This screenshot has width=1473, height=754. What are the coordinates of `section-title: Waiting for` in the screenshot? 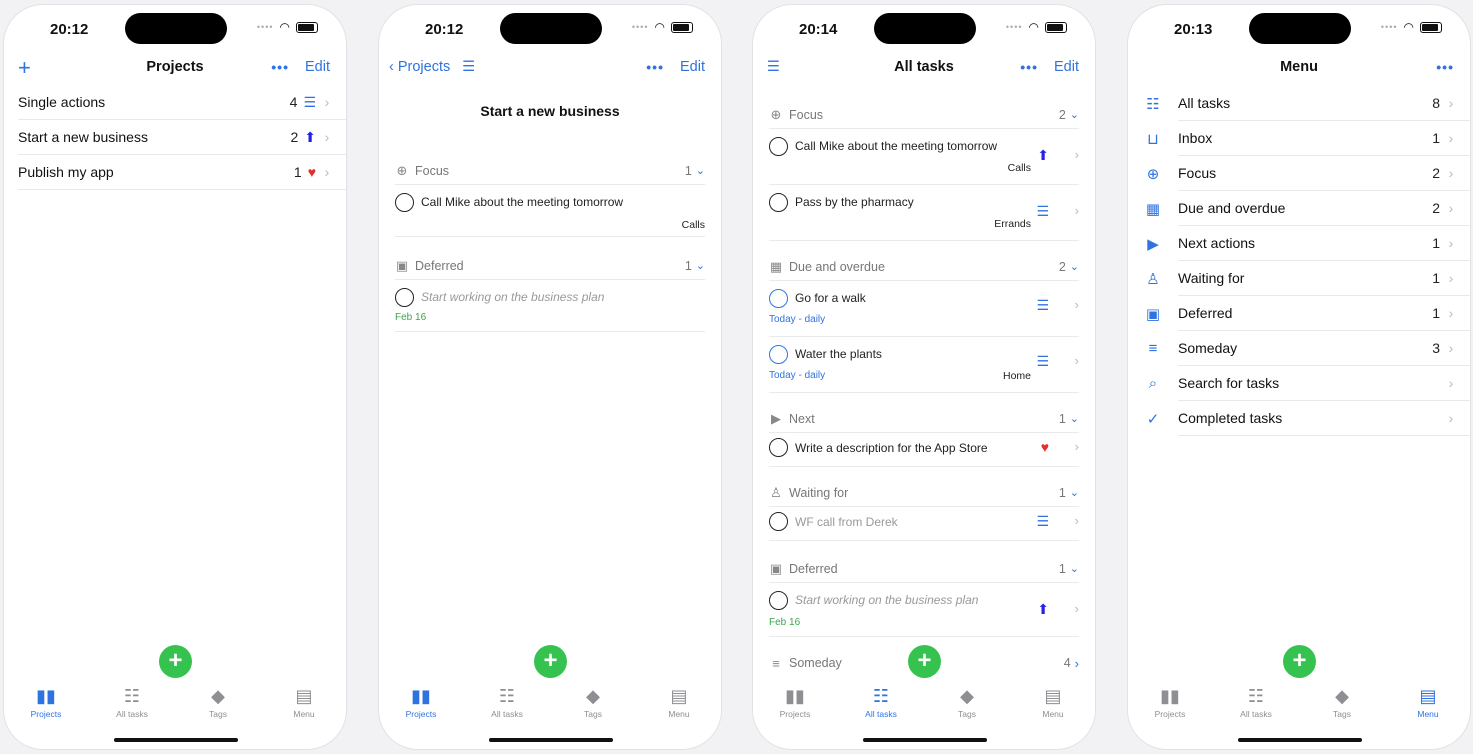 It's located at (819, 492).